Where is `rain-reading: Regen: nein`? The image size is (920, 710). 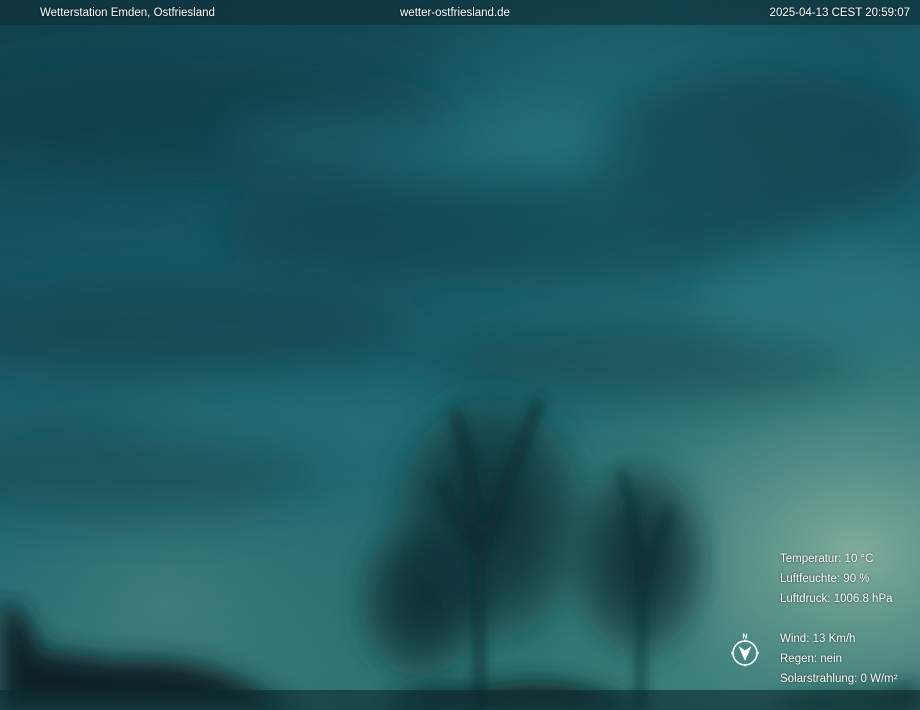
rain-reading: Regen: nein is located at coordinates (811, 659).